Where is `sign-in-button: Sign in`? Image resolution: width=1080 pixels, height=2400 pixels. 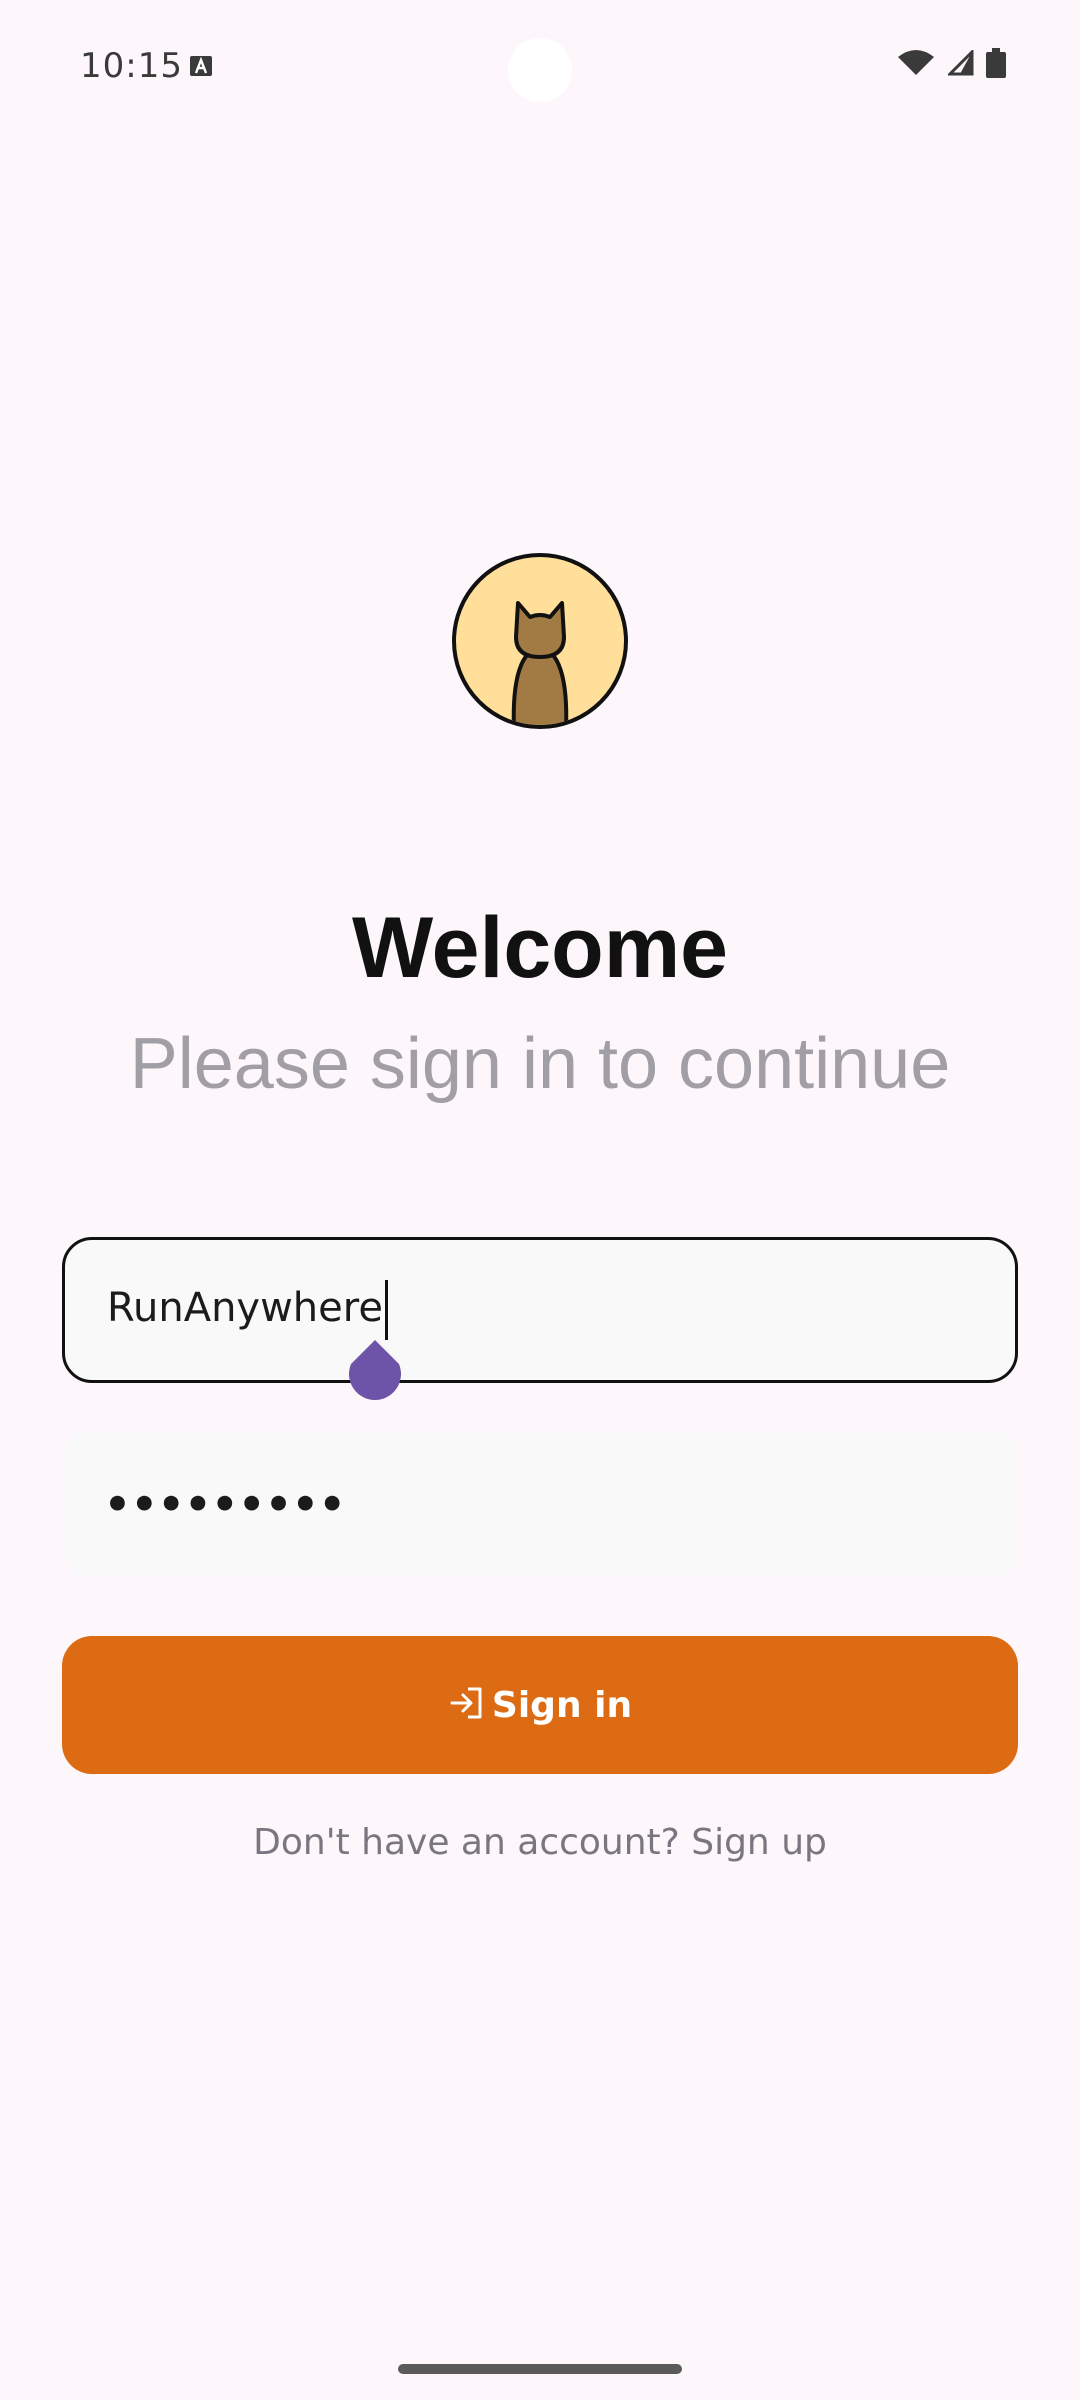 sign-in-button: Sign in is located at coordinates (540, 1705).